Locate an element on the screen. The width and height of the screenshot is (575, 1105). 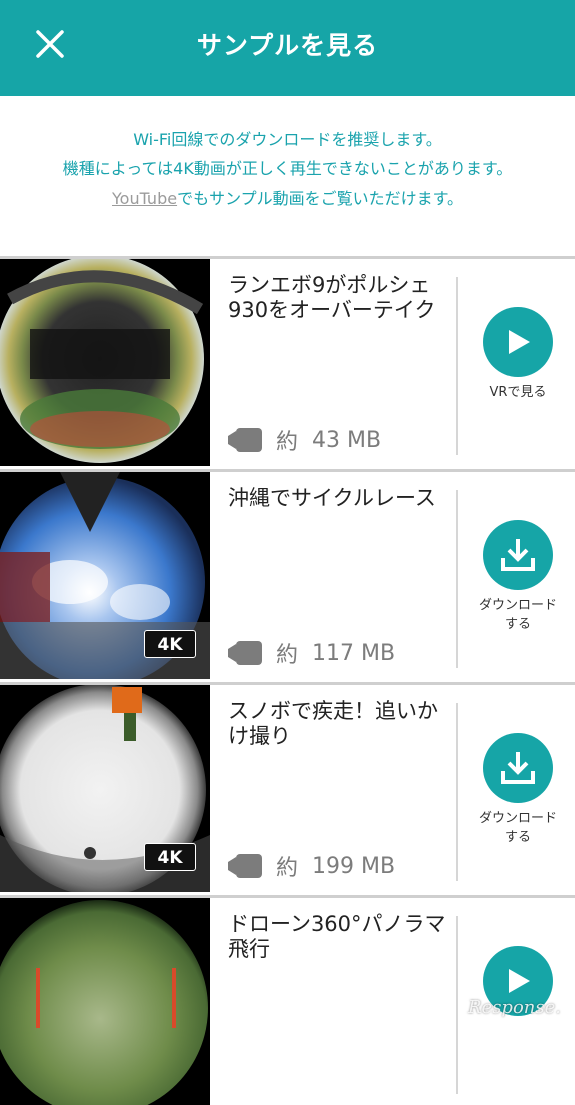
page-title: サンプルを見る is located at coordinates (287, 45).